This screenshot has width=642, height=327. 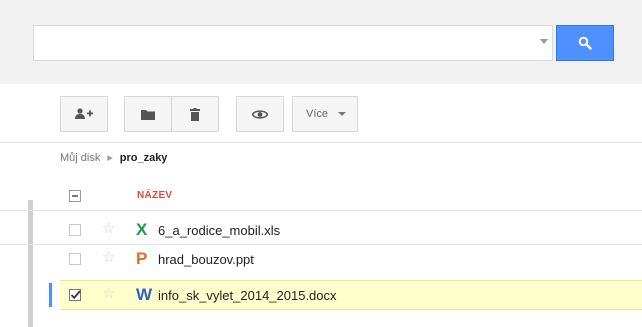 I want to click on search-icon, so click(x=585, y=43).